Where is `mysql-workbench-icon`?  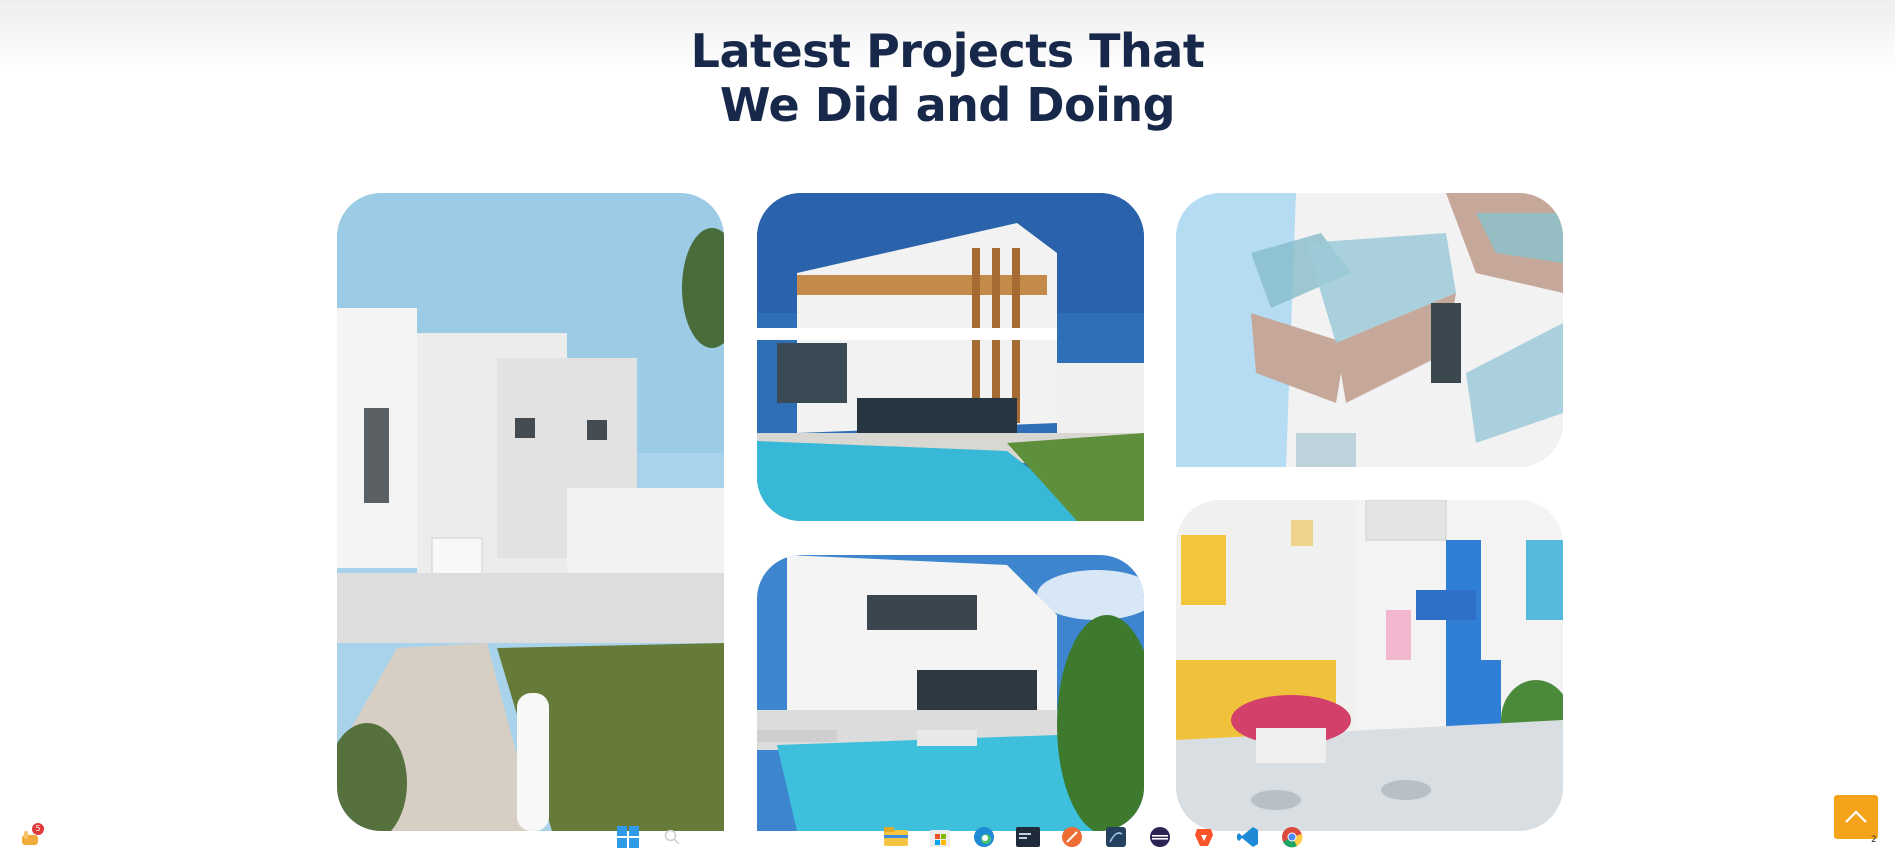
mysql-workbench-icon is located at coordinates (1116, 837).